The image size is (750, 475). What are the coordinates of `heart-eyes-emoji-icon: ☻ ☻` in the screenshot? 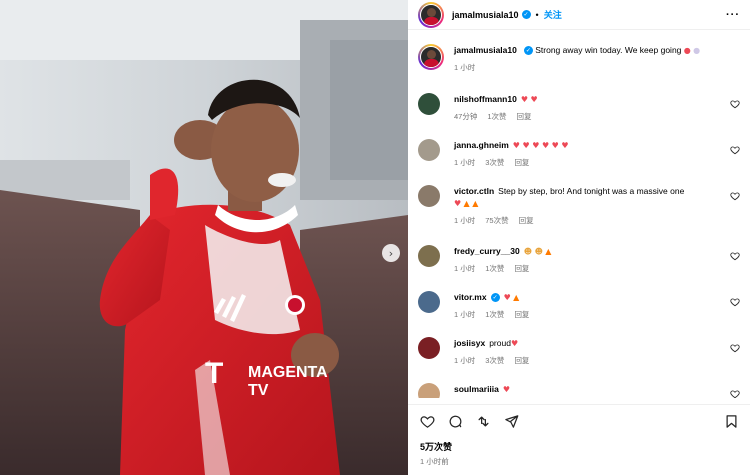 It's located at (533, 251).